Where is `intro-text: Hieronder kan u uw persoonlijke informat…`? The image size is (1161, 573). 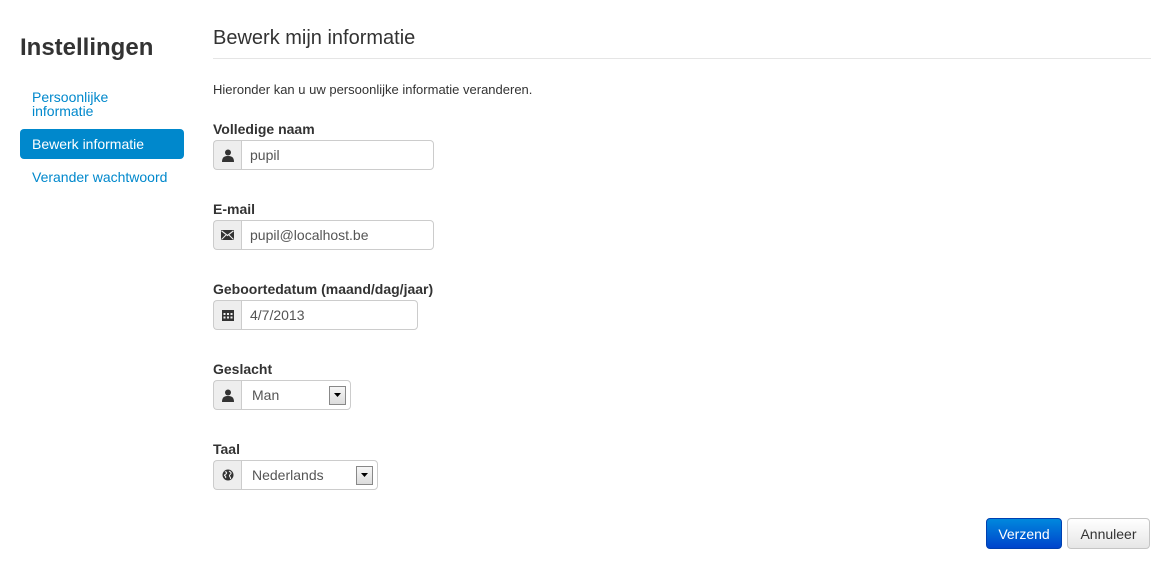
intro-text: Hieronder kan u uw persoonlijke informat… is located at coordinates (373, 89).